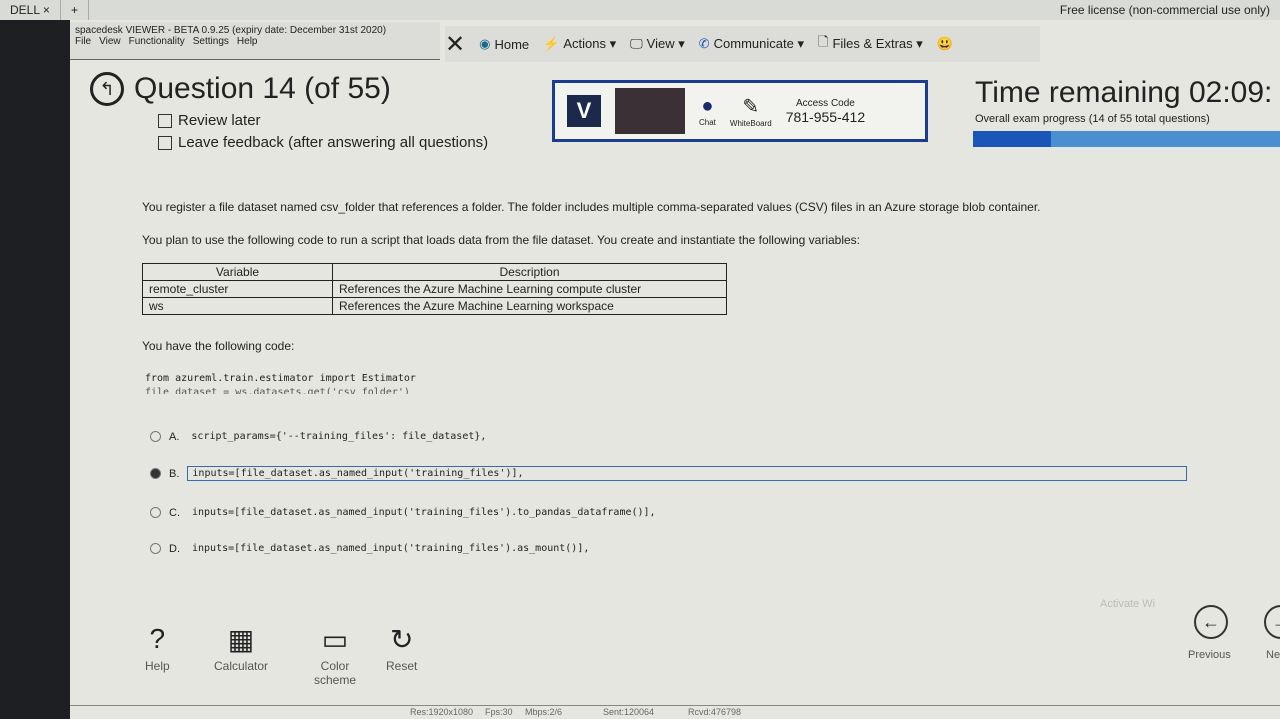 This screenshot has height=719, width=1280. I want to click on license-text: Free license (non-commercial use only), so click(1164, 10).